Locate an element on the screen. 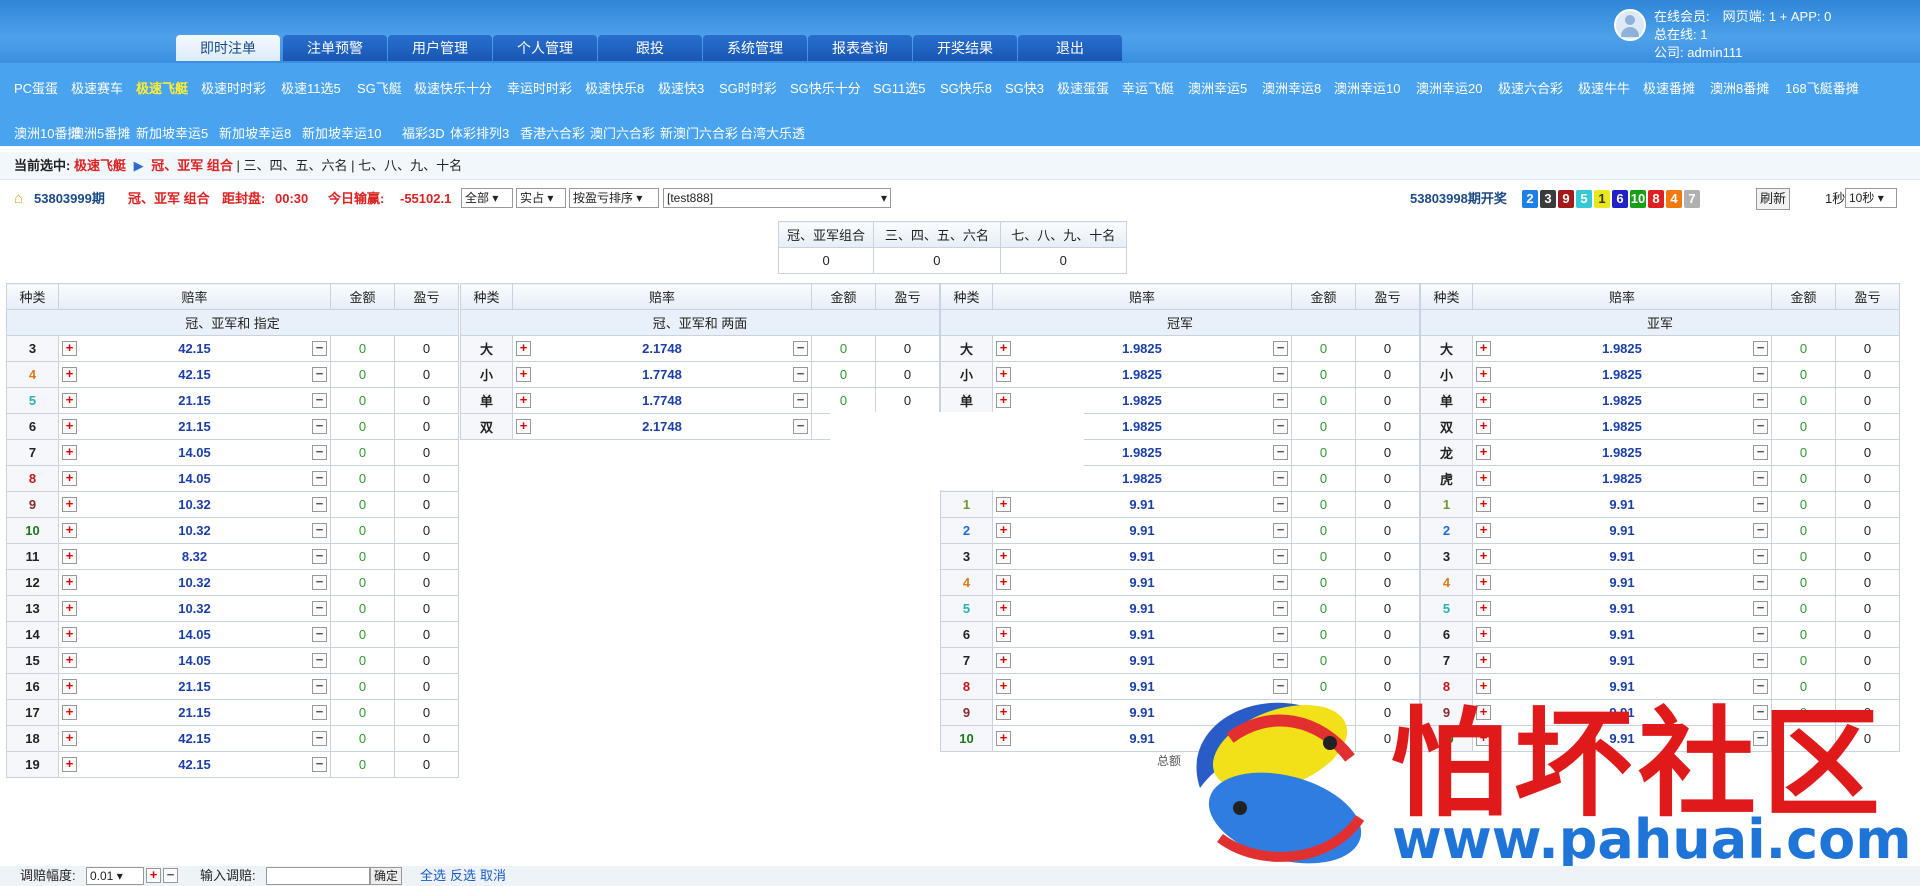 The height and width of the screenshot is (886, 1920). game-item: 极速赛车 is located at coordinates (97, 87).